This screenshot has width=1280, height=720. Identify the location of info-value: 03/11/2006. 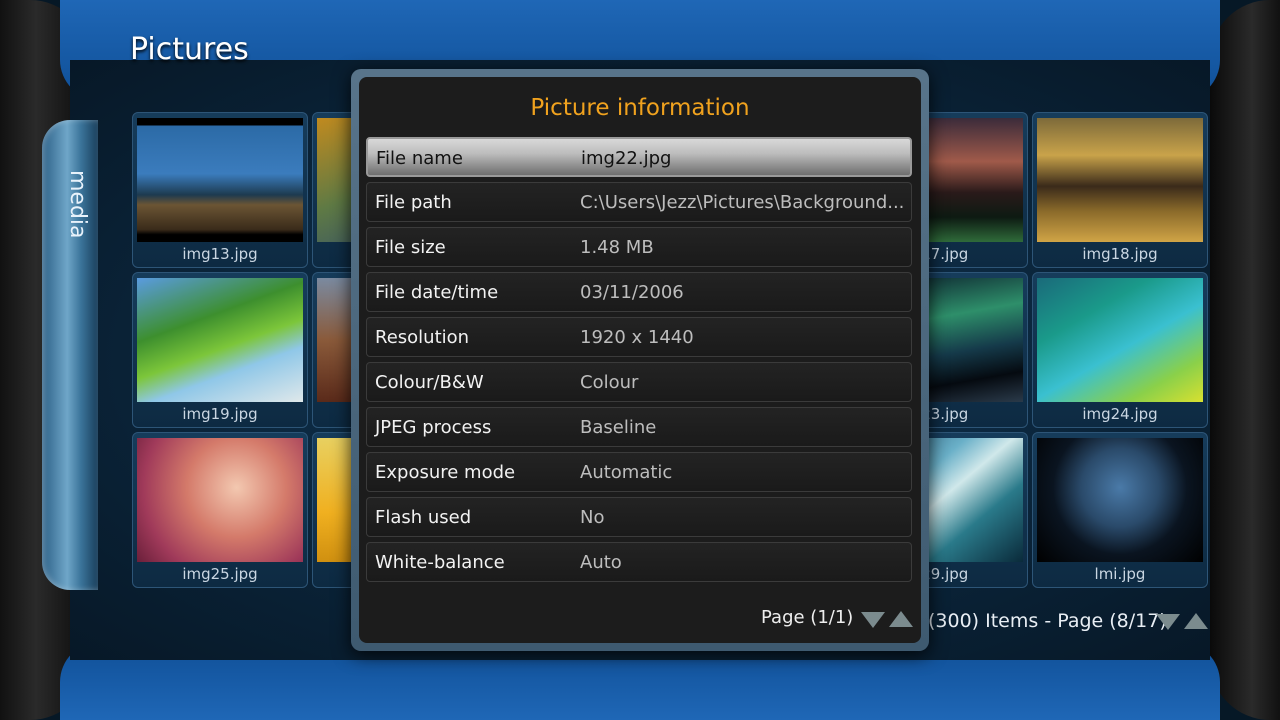
(632, 292).